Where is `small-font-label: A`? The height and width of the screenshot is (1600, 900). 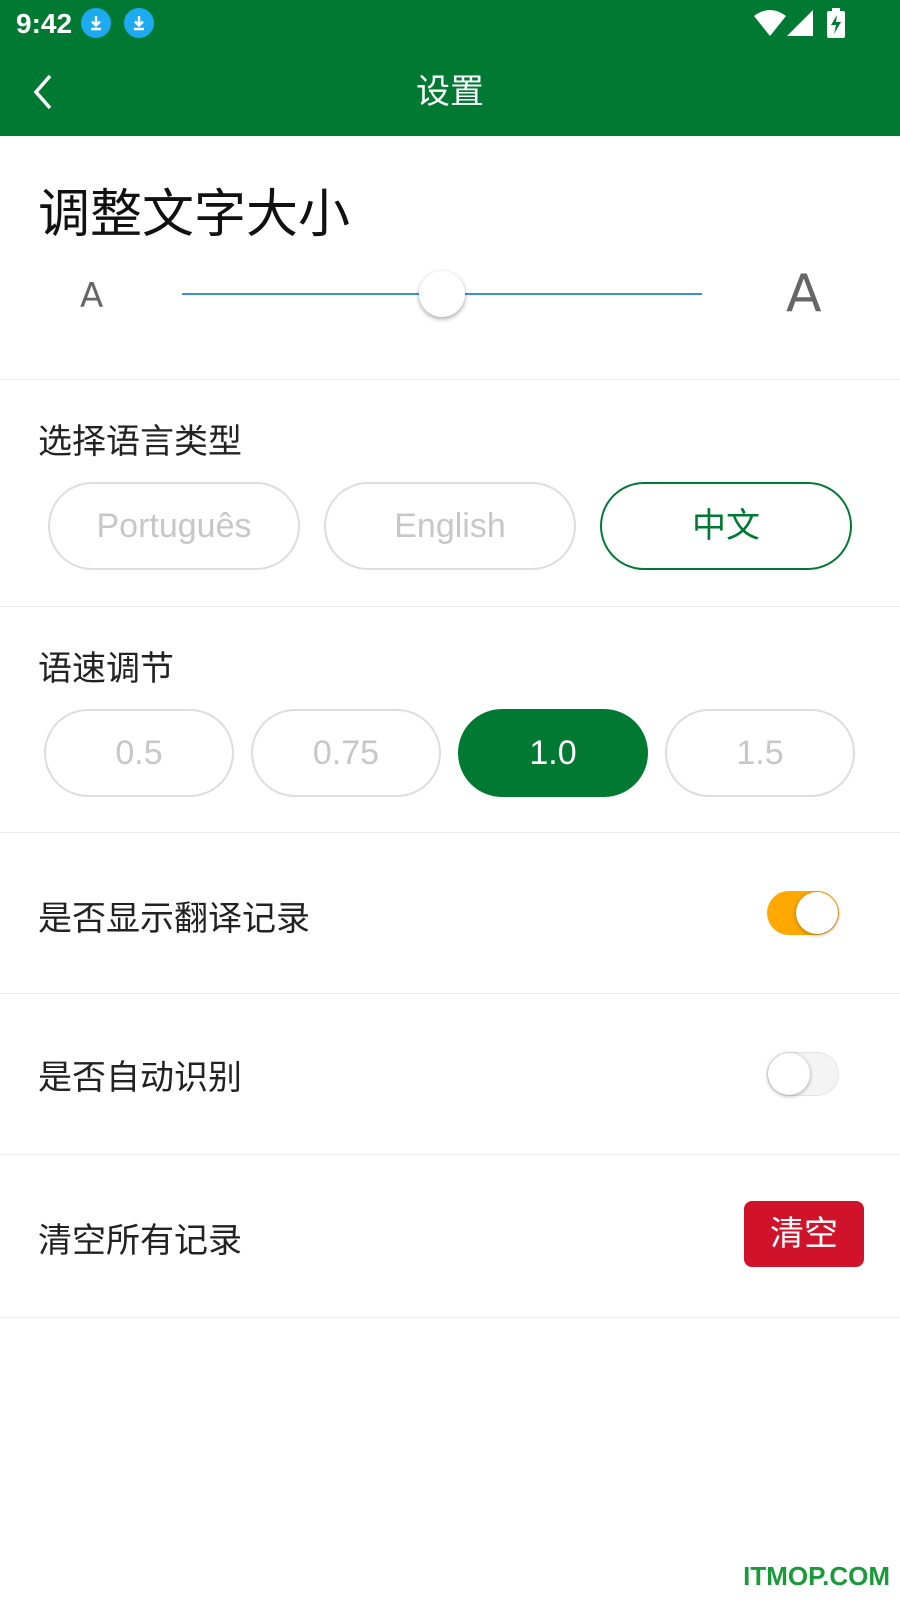 small-font-label: A is located at coordinates (92, 296).